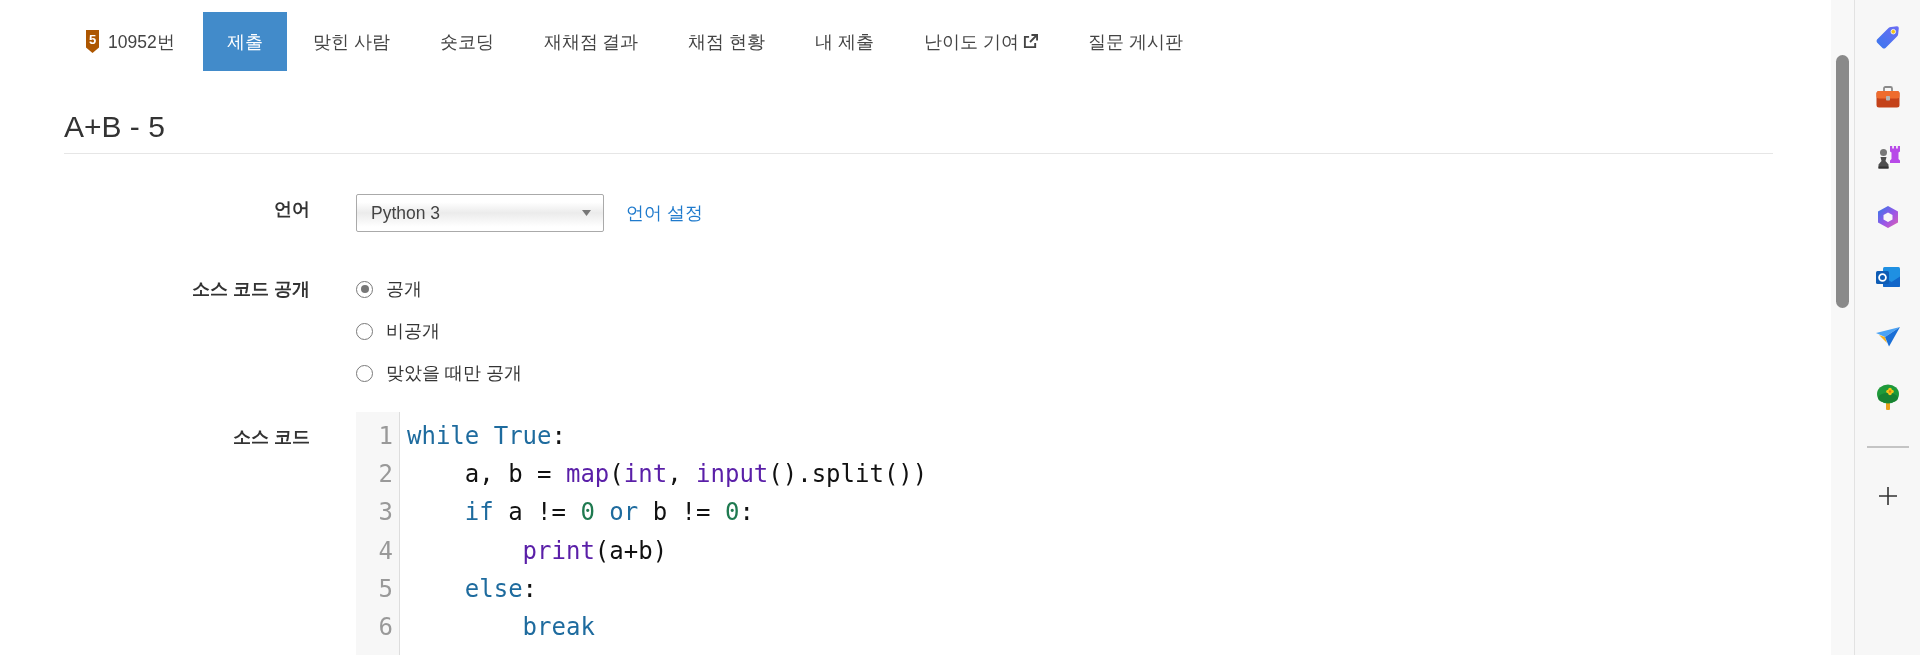 The height and width of the screenshot is (655, 1920). I want to click on language-select: Python 3, so click(480, 213).